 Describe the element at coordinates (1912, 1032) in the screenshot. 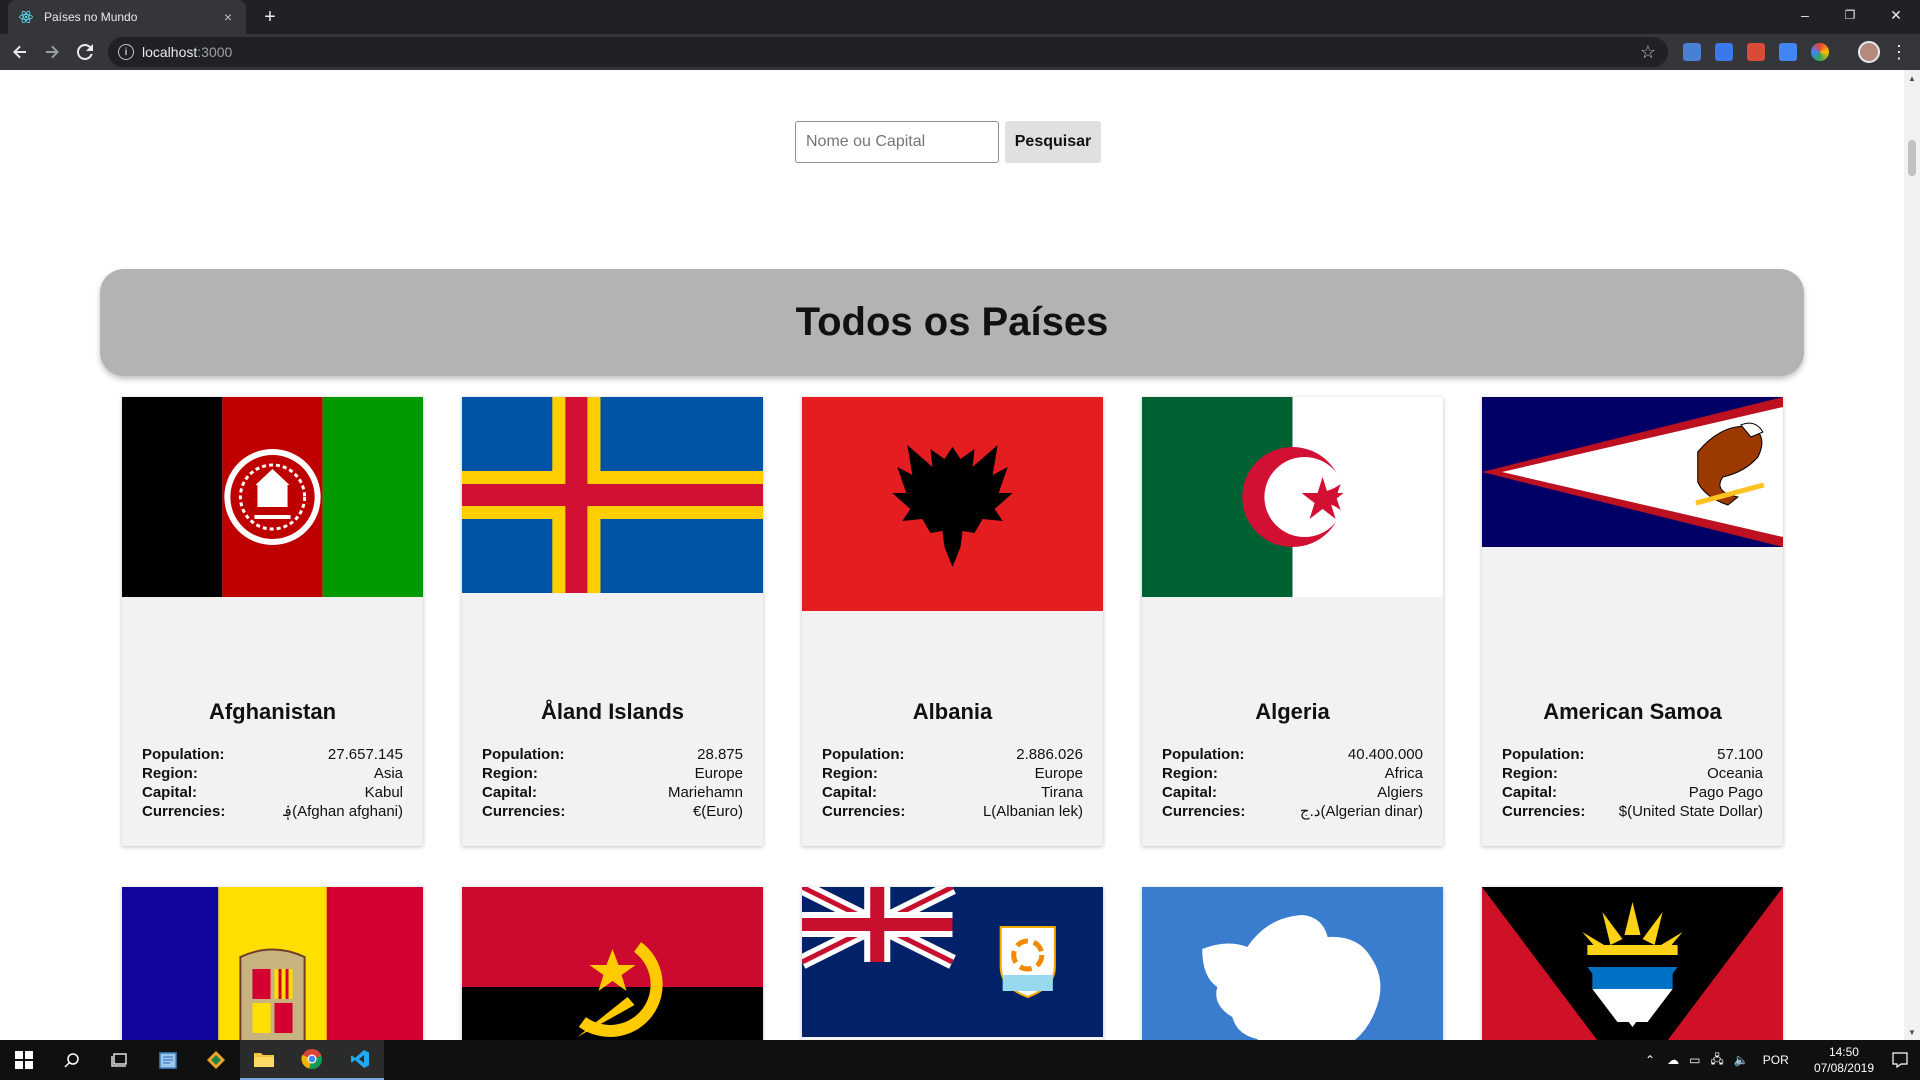

I see `scroll-down-arrow-icon: ▼` at that location.